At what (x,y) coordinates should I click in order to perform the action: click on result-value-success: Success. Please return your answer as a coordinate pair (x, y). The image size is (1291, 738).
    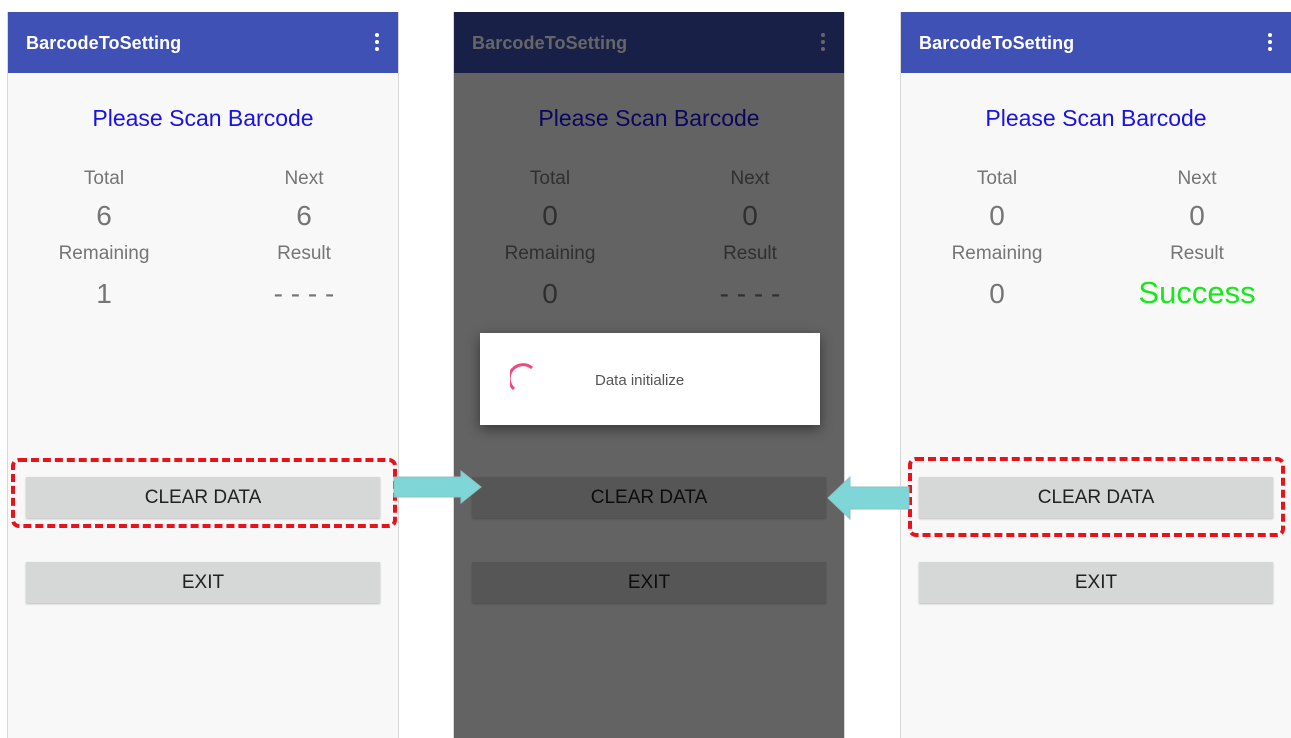
    Looking at the image, I should click on (1197, 292).